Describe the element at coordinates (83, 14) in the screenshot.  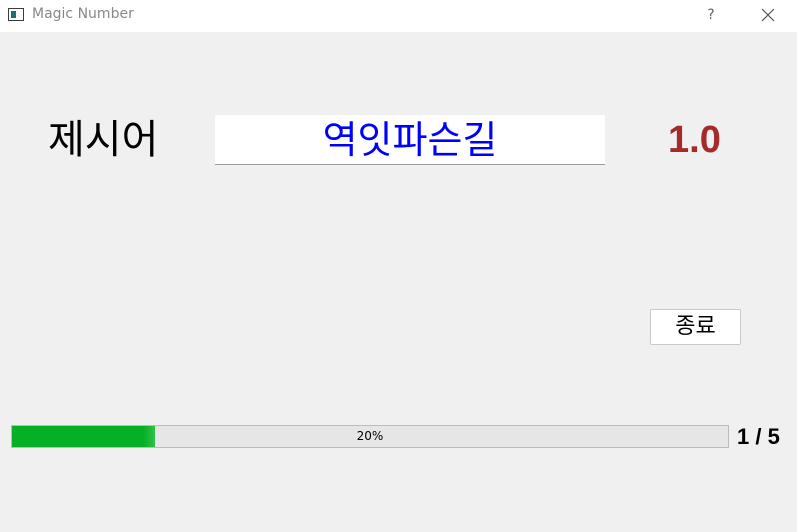
I see `window-title: Magic Number` at that location.